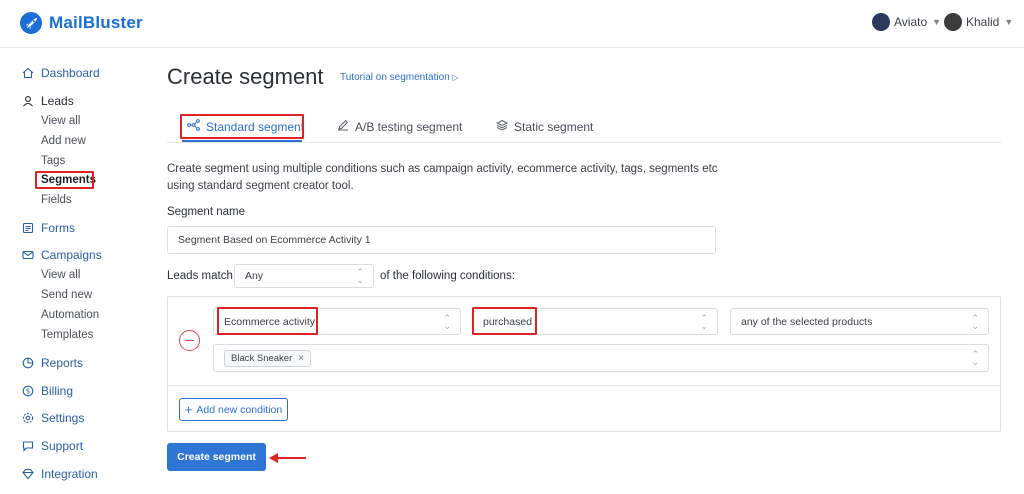  Describe the element at coordinates (28, 363) in the screenshot. I see `chart-pie-icon` at that location.